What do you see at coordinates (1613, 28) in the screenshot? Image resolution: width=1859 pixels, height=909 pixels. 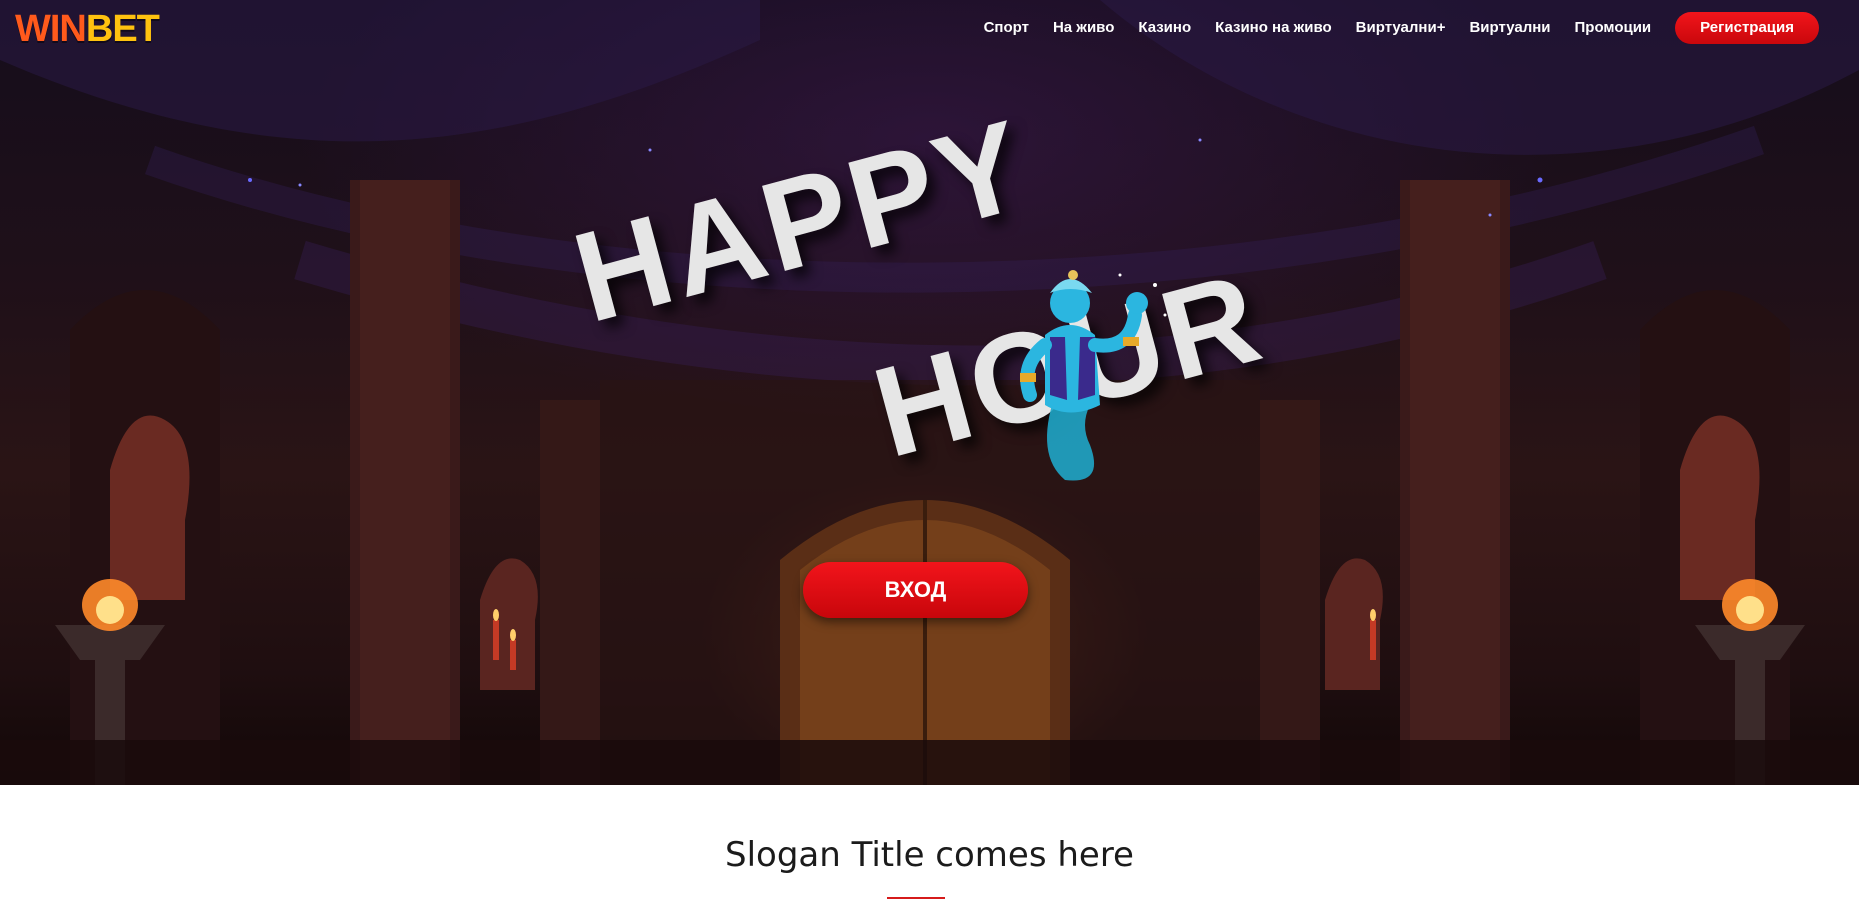 I see `nav-item-promotions: Промоции` at bounding box center [1613, 28].